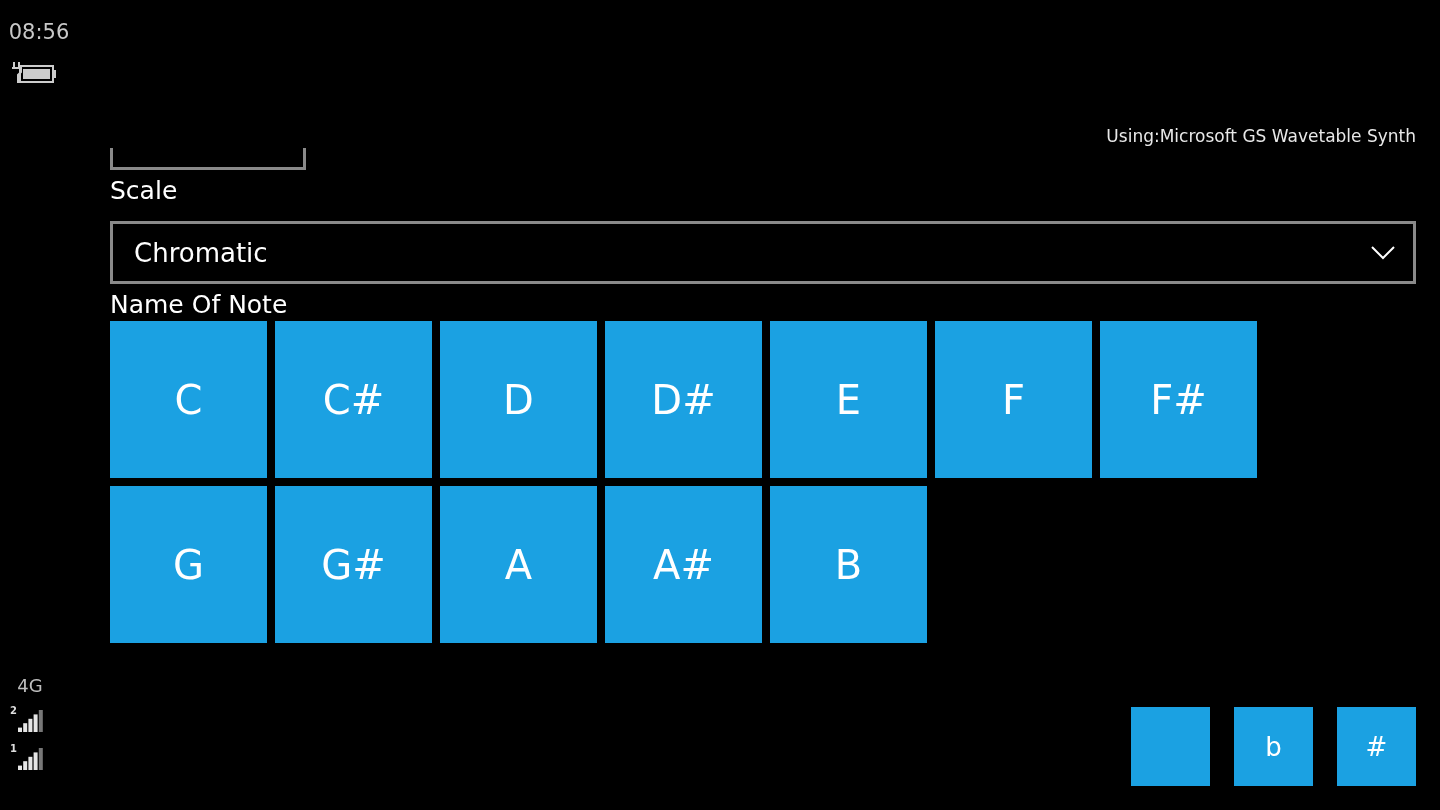  I want to click on note-button: E, so click(848, 399).